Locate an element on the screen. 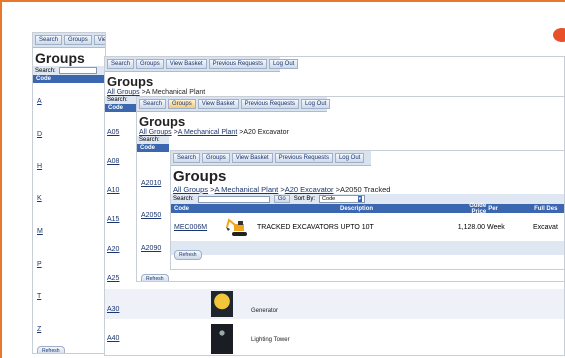 The height and width of the screenshot is (358, 565). group-code-link-a08: A08 is located at coordinates (113, 161).